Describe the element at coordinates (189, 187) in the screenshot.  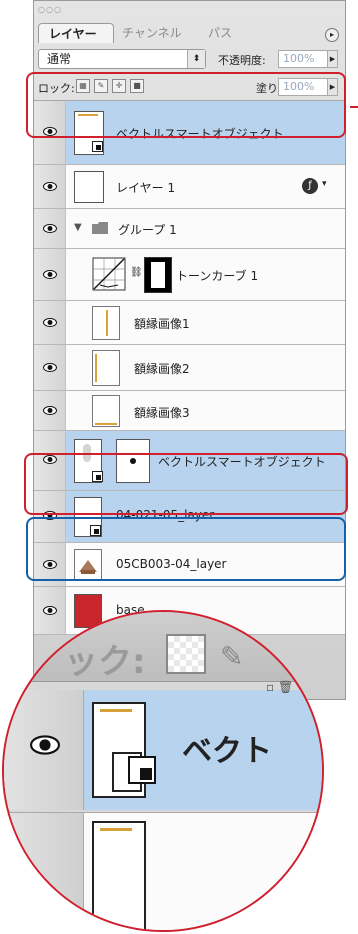
I see `layer-row: レイヤー 1 ƒ ▾` at that location.